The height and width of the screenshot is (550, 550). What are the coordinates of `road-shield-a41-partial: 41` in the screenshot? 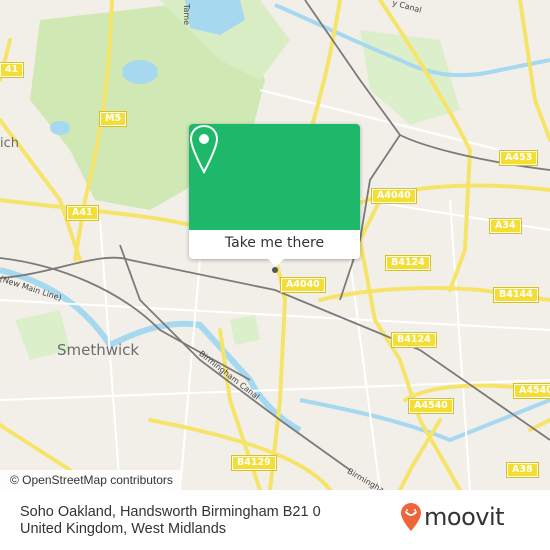 It's located at (12, 70).